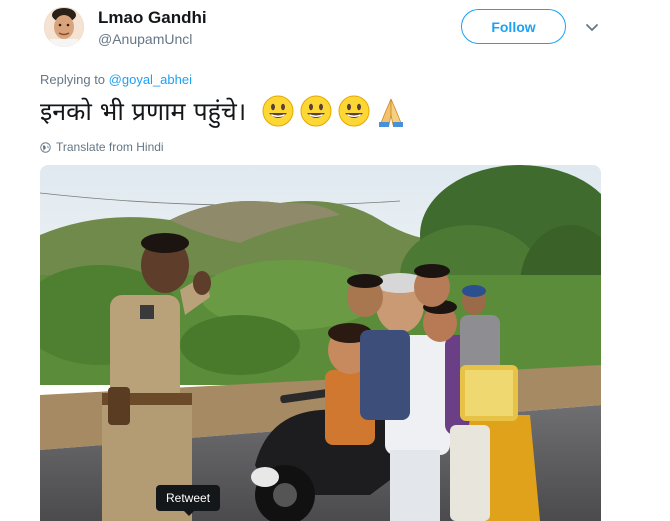 This screenshot has height=521, width=670. Describe the element at coordinates (45, 147) in the screenshot. I see `globe-icon` at that location.